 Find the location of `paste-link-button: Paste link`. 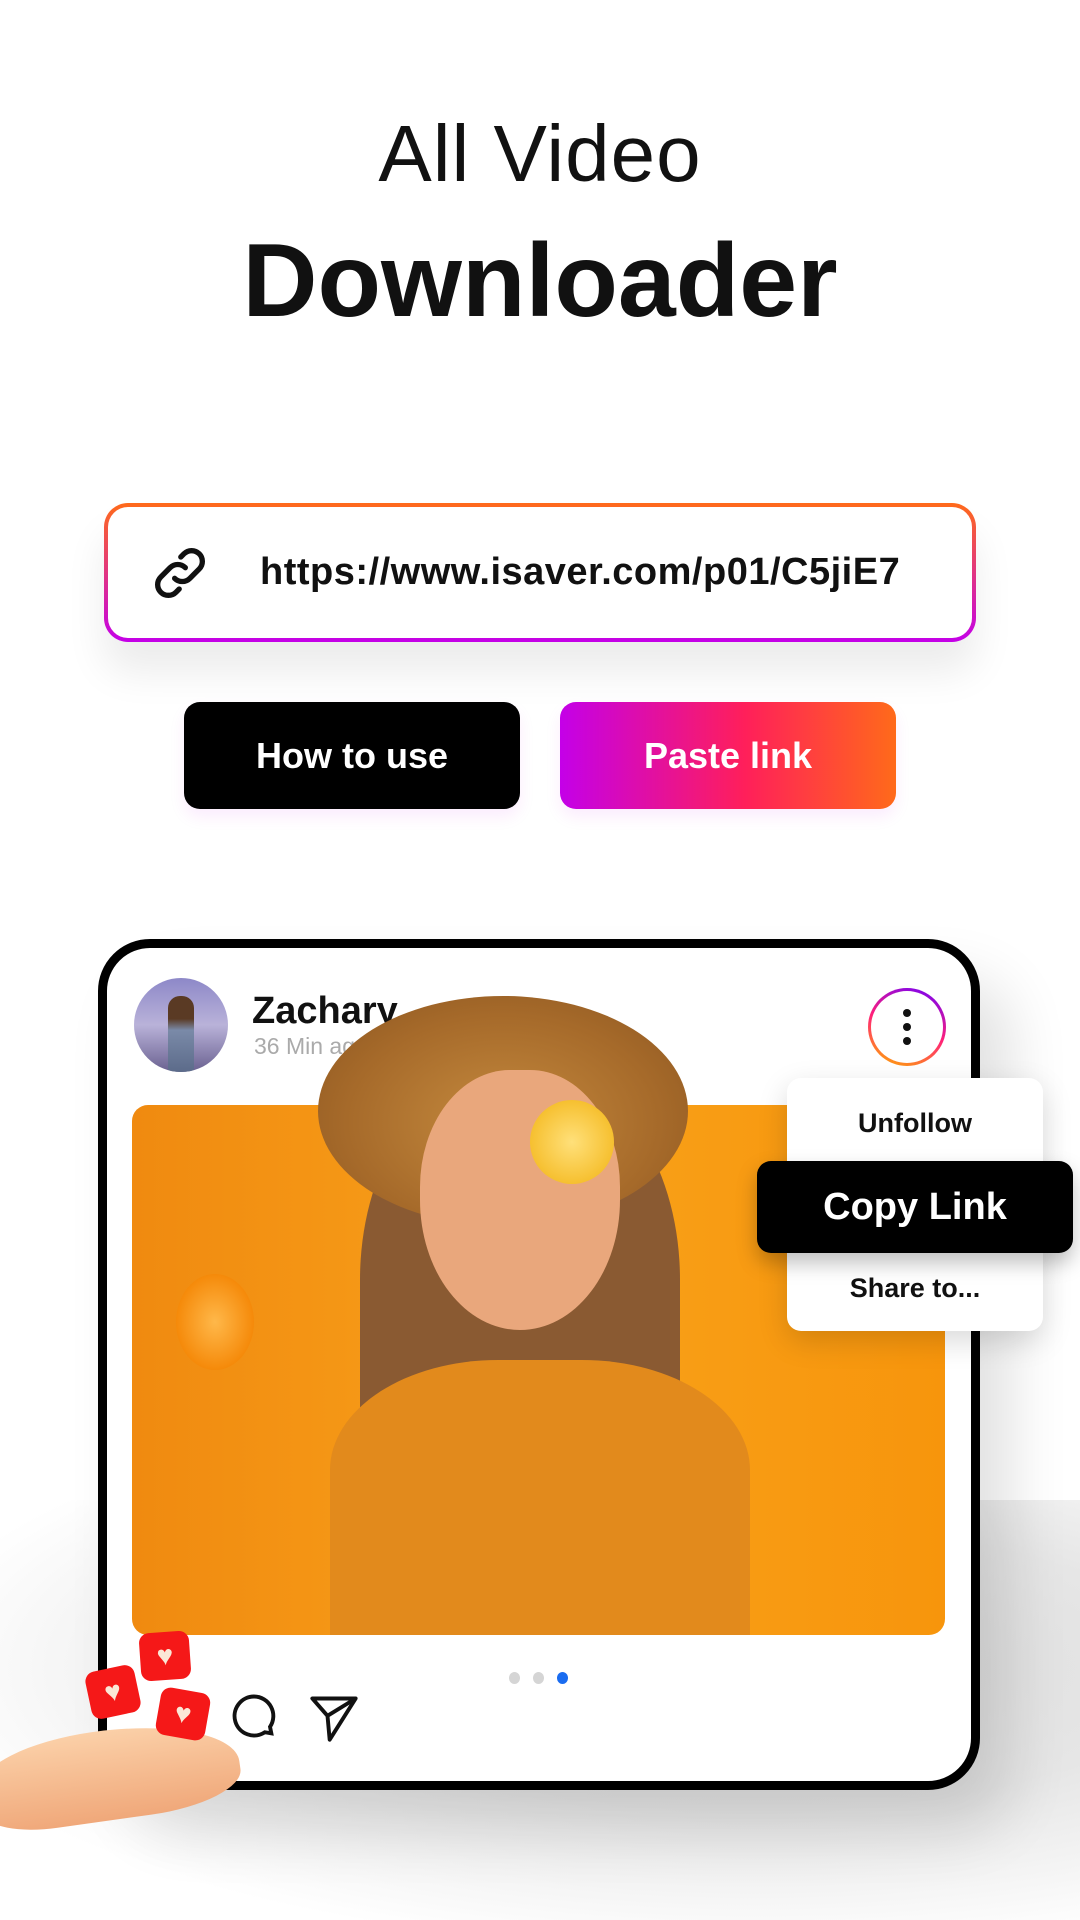

paste-link-button: Paste link is located at coordinates (728, 755).